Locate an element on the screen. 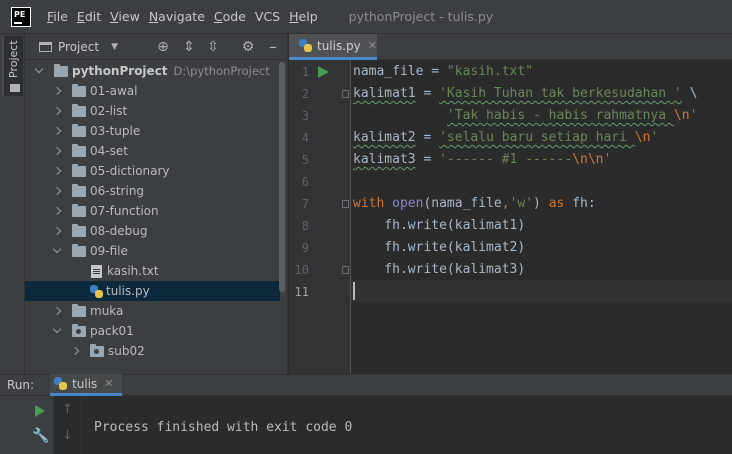 This screenshot has width=732, height=454. code-token: nama_file = is located at coordinates (400, 71).